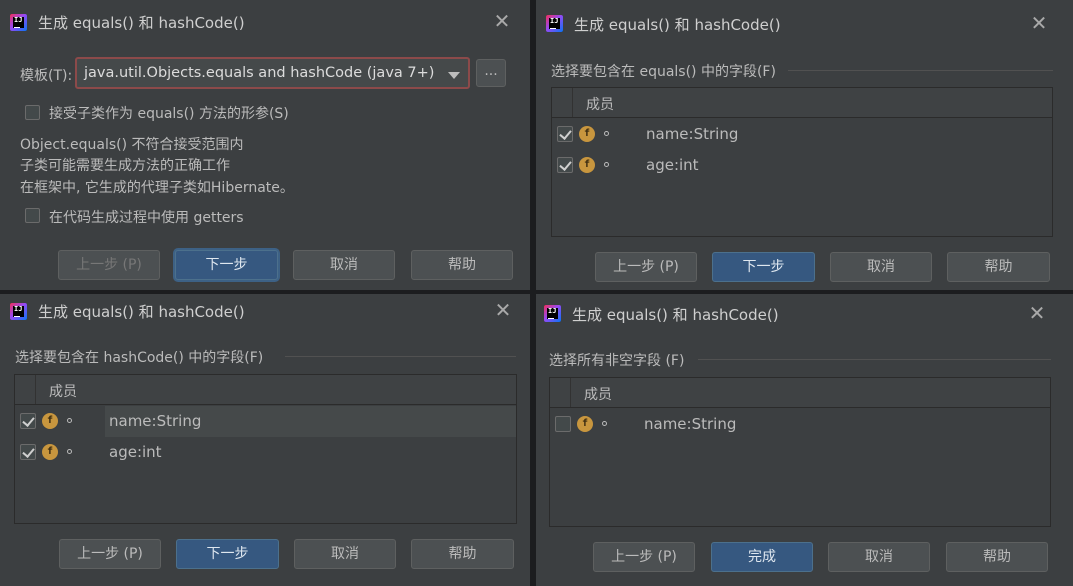  What do you see at coordinates (663, 72) in the screenshot?
I see `section-label: 选择要包含在 equals() 中的字段(F)` at bounding box center [663, 72].